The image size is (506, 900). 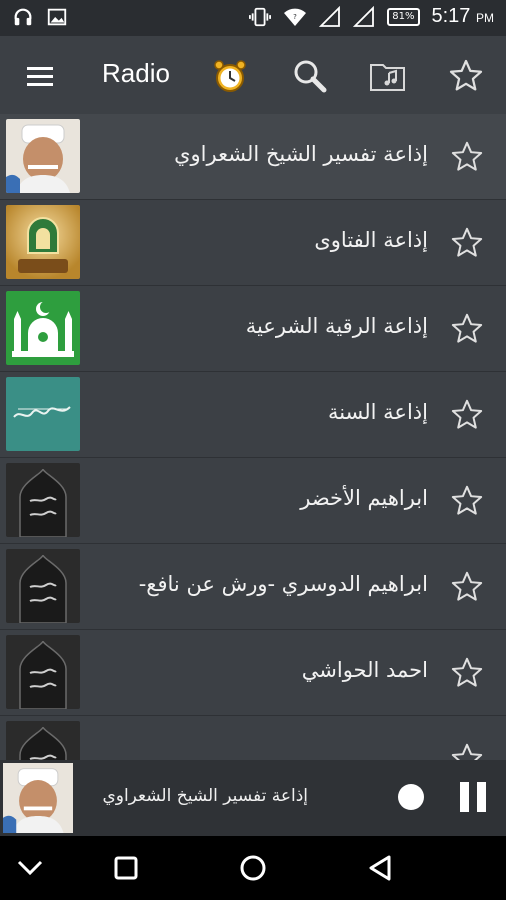 What do you see at coordinates (230, 76) in the screenshot?
I see `alarm-clock-icon` at bounding box center [230, 76].